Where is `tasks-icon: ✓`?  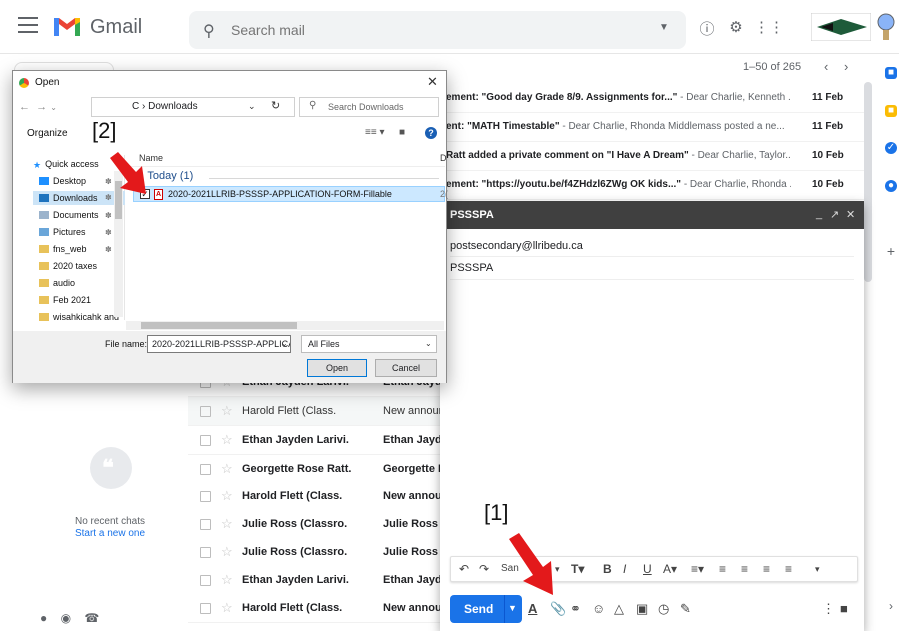
tasks-icon: ✓ is located at coordinates (891, 148).